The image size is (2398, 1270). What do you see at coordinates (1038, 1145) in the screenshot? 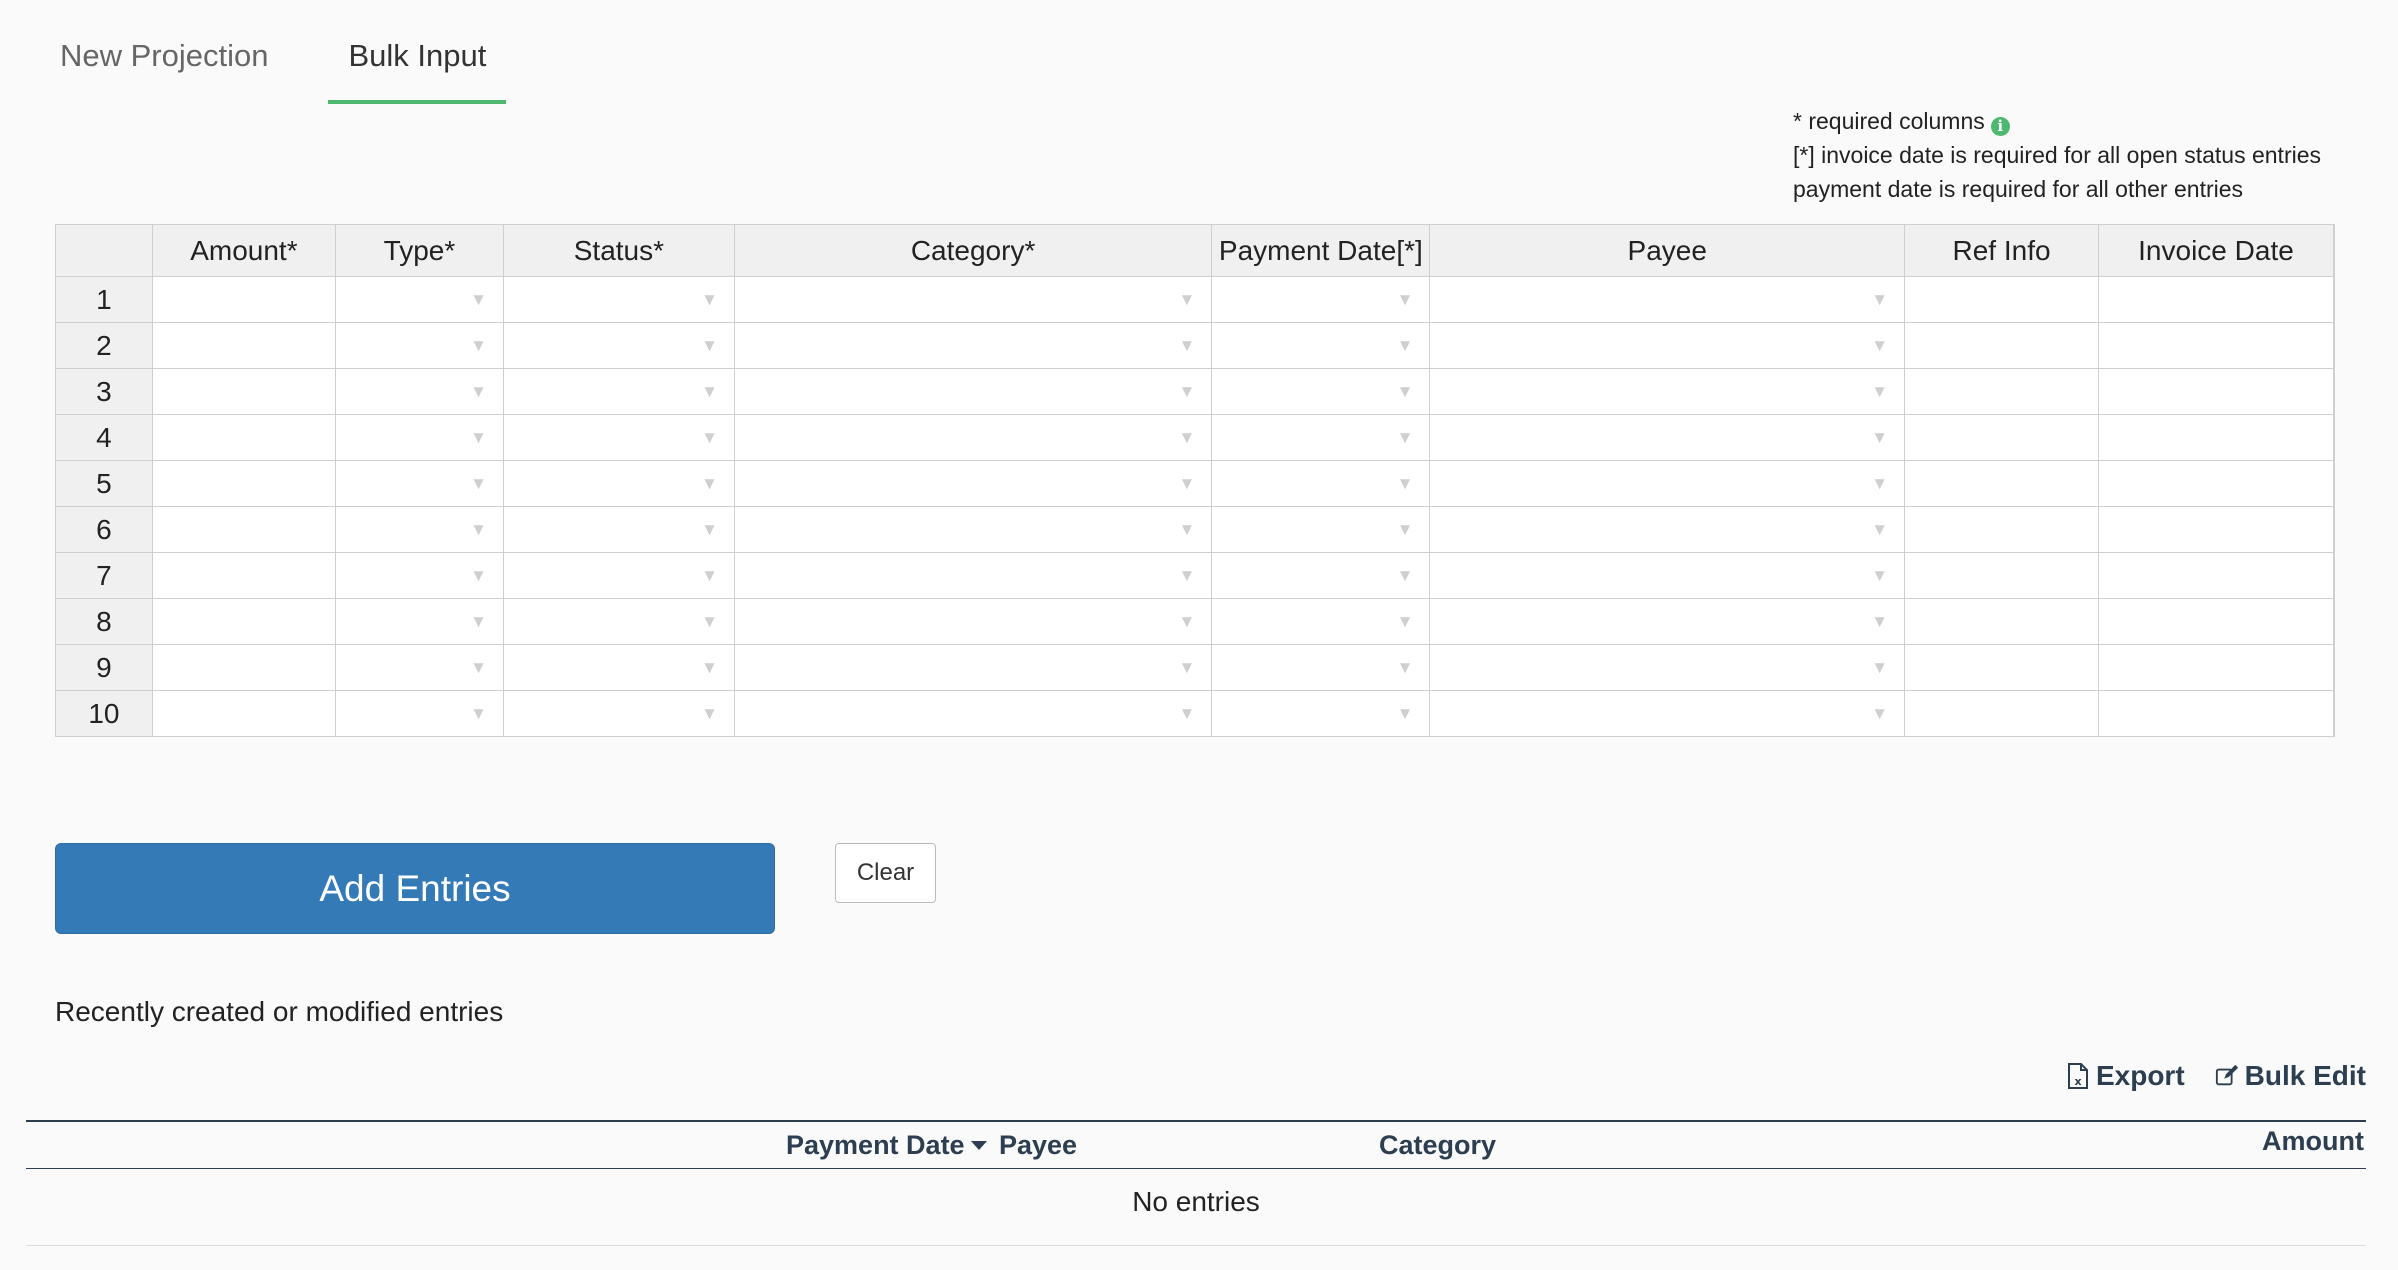
I see `column-header-payee: Payee` at bounding box center [1038, 1145].